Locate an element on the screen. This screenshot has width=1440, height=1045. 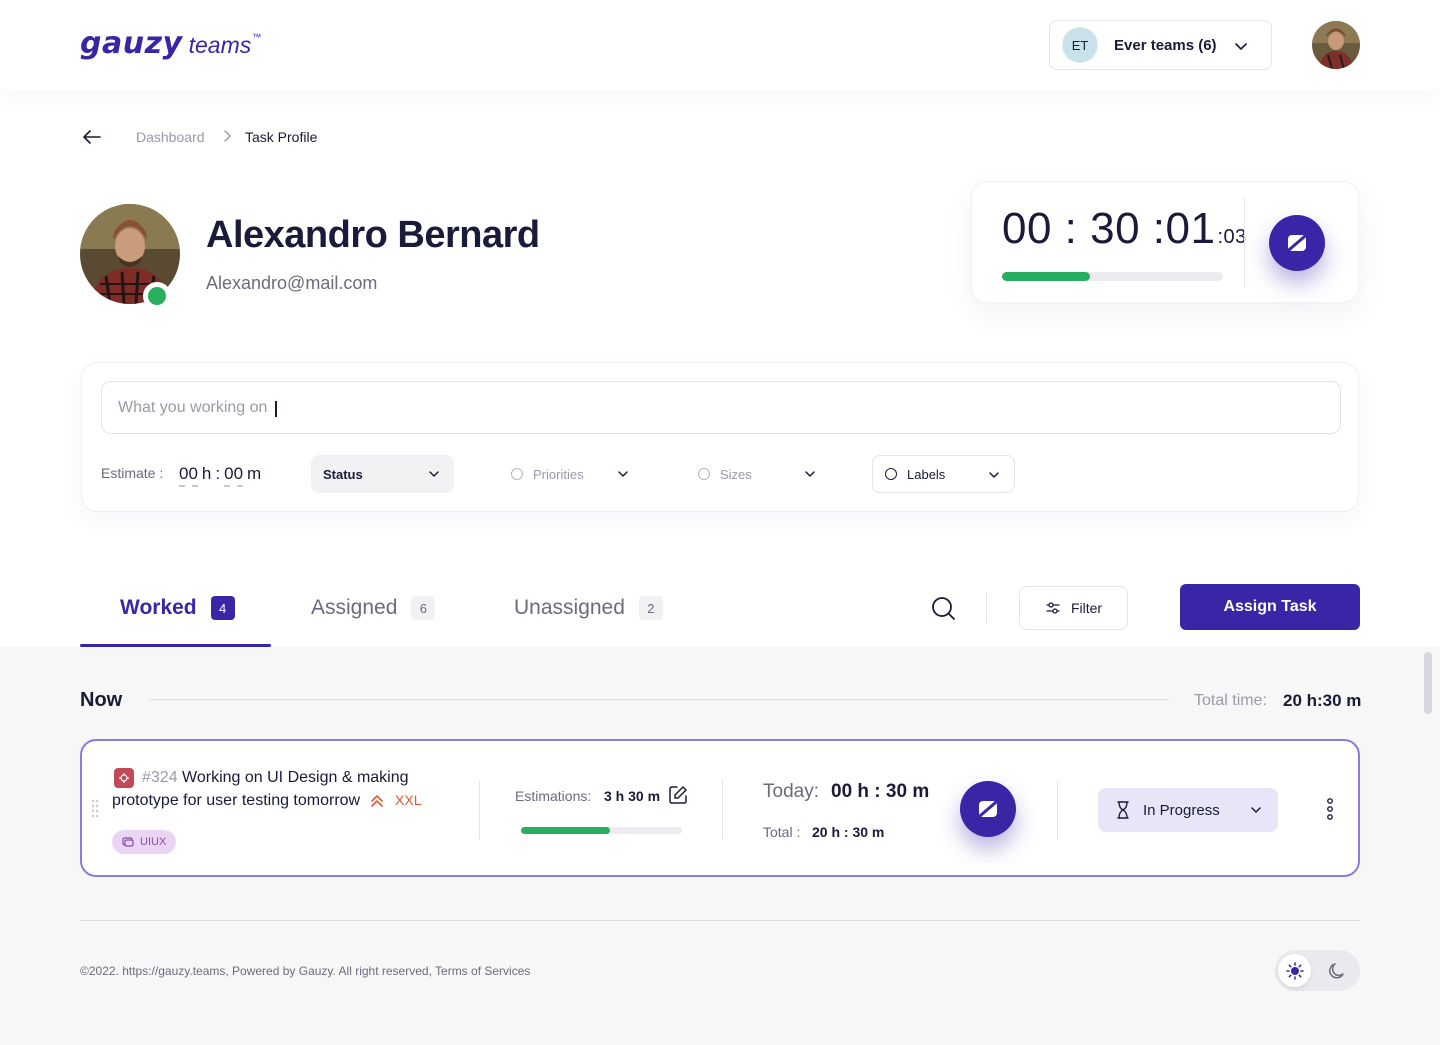
breadcrumb-current: Task Profile is located at coordinates (281, 137).